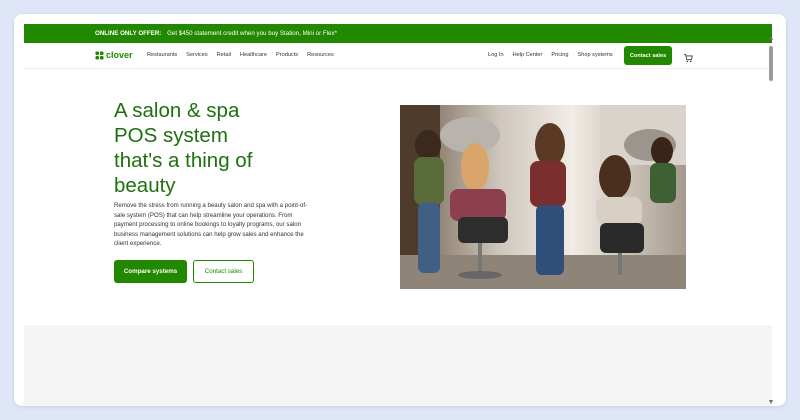 This screenshot has height=420, width=800. Describe the element at coordinates (253, 55) in the screenshot. I see `nav-link-healthcare: Healthcare` at that location.